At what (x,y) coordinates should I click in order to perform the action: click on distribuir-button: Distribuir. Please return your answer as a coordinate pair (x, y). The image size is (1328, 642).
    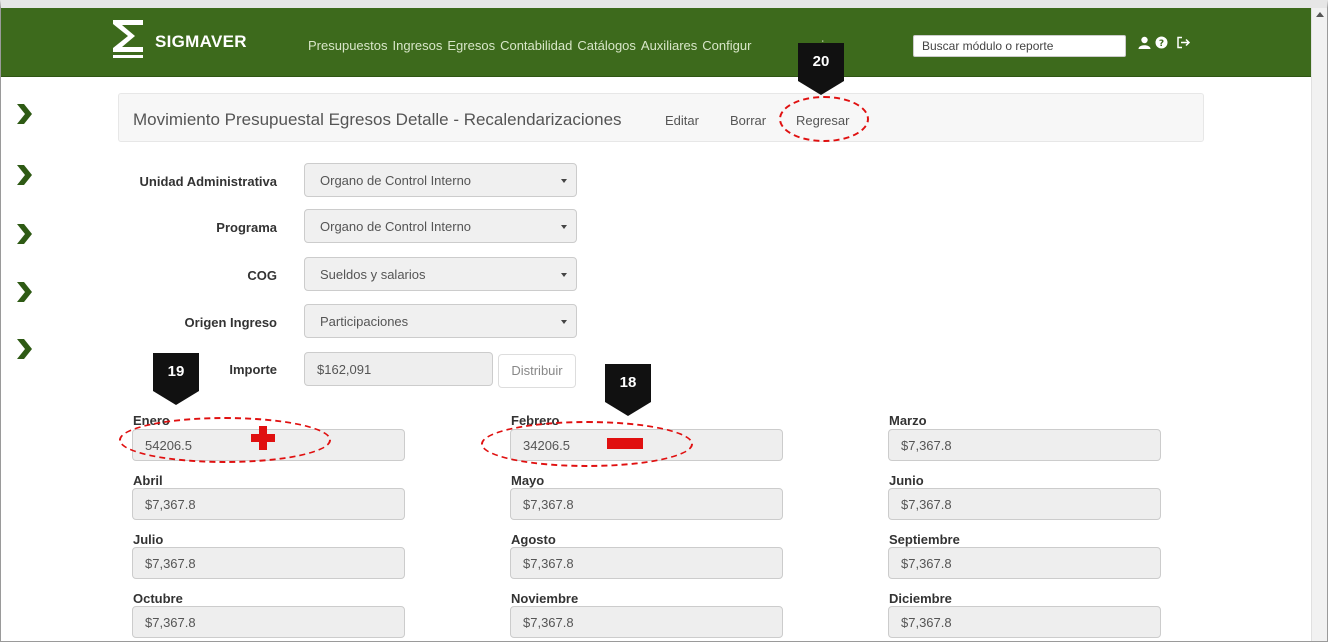
    Looking at the image, I should click on (537, 371).